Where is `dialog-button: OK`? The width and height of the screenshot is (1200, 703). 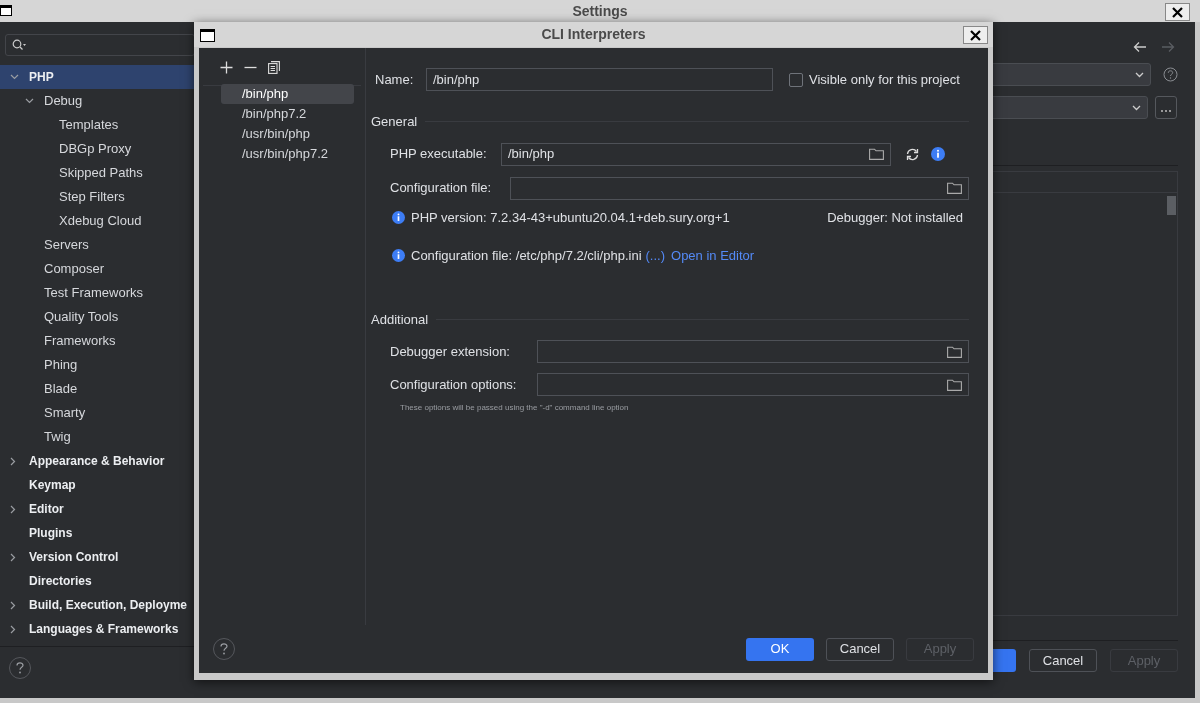 dialog-button: OK is located at coordinates (780, 649).